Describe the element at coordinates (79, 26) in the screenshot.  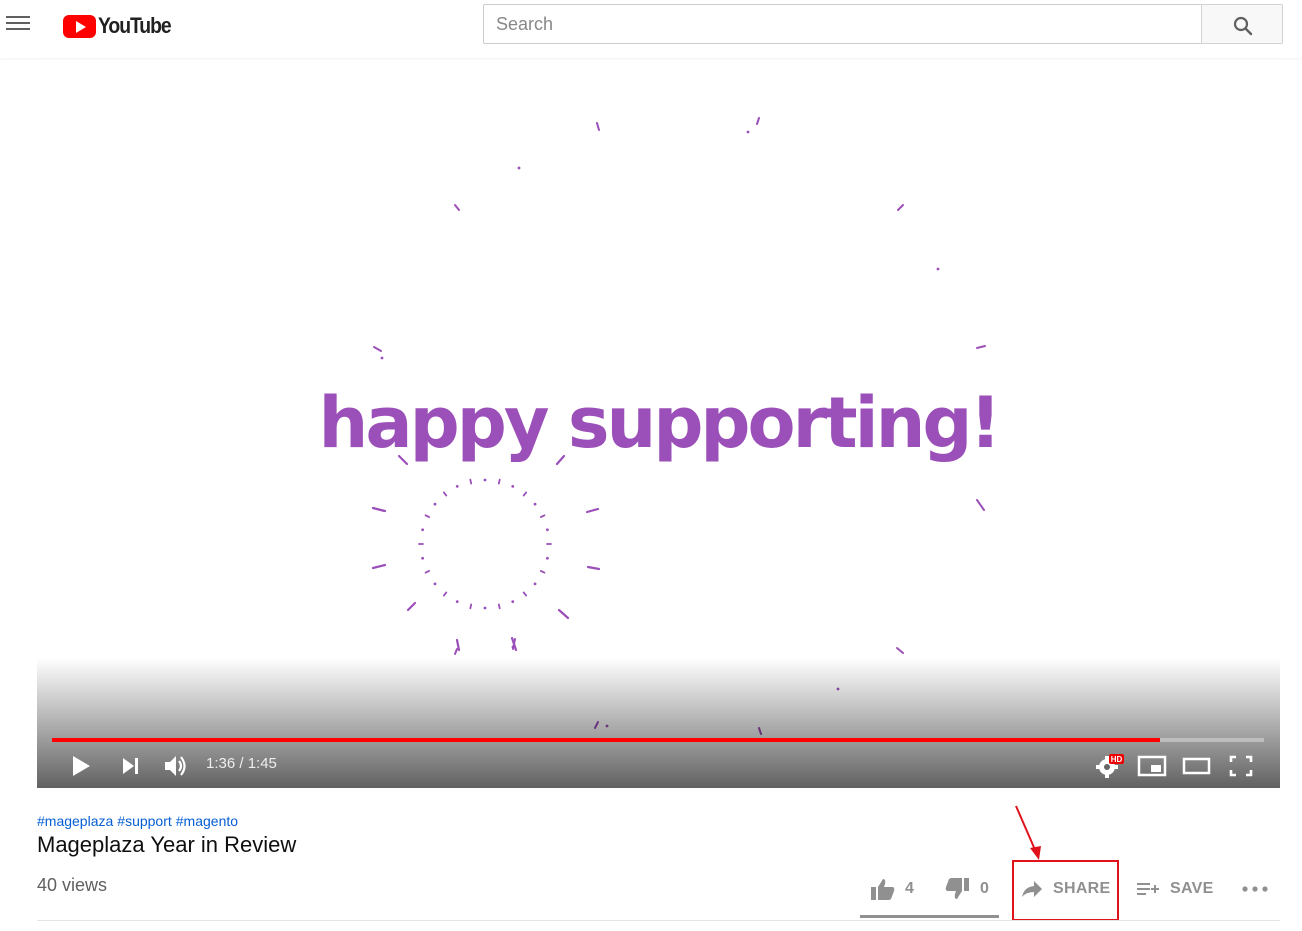
I see `youtube-play-icon` at that location.